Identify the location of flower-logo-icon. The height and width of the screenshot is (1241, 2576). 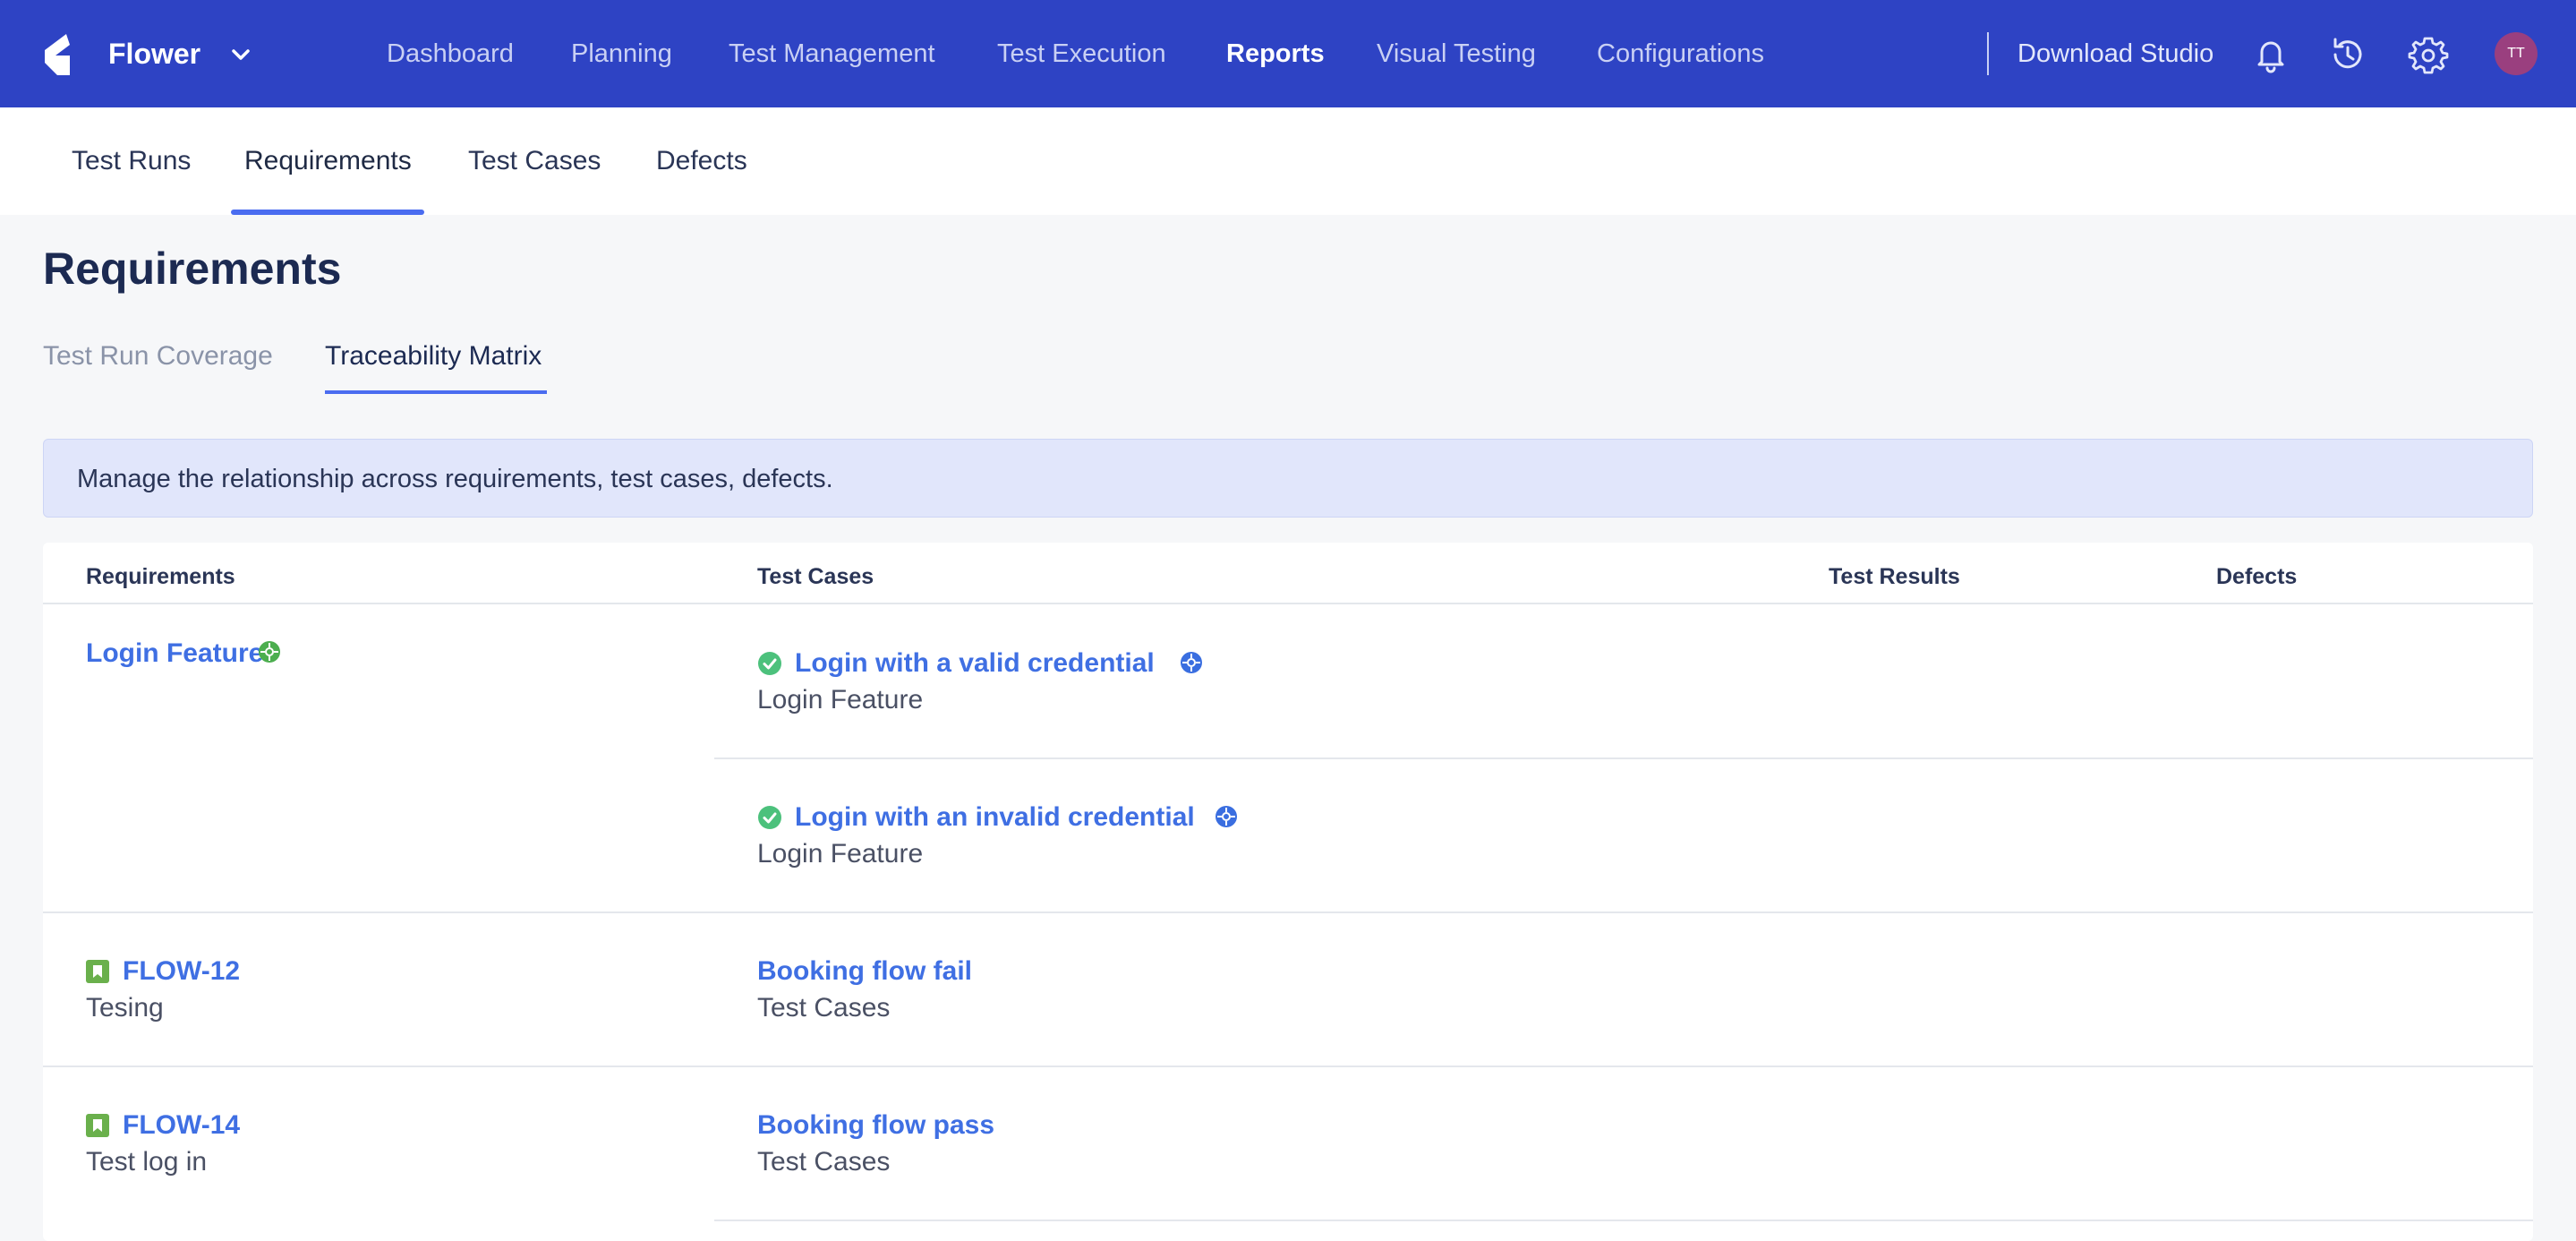
(57, 54).